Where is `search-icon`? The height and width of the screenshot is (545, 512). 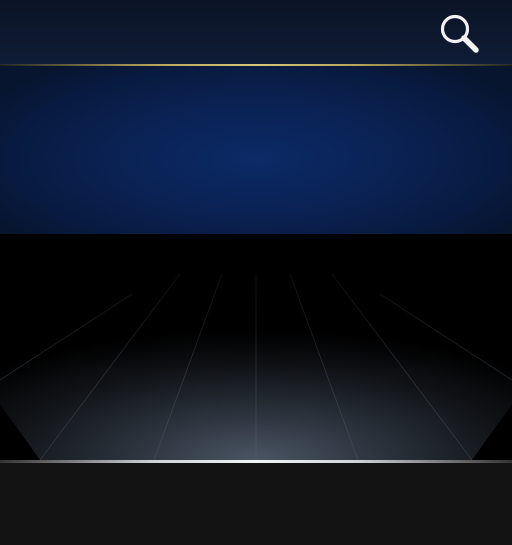
search-icon is located at coordinates (459, 33).